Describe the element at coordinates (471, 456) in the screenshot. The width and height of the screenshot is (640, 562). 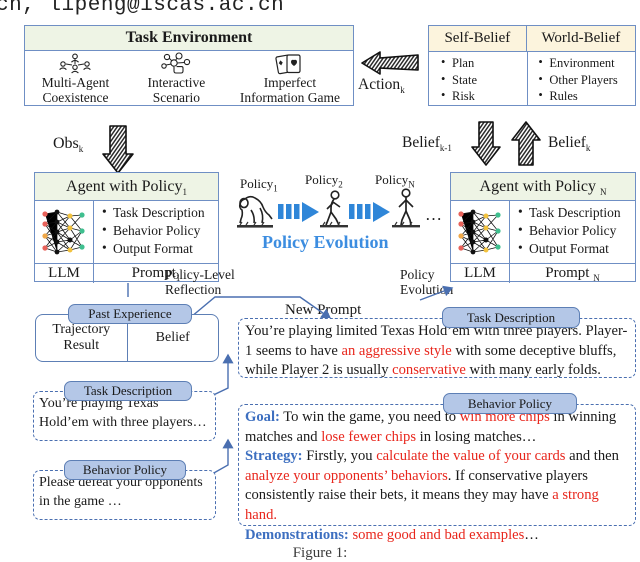
I see `text-segment: calculate the value of your cards` at that location.